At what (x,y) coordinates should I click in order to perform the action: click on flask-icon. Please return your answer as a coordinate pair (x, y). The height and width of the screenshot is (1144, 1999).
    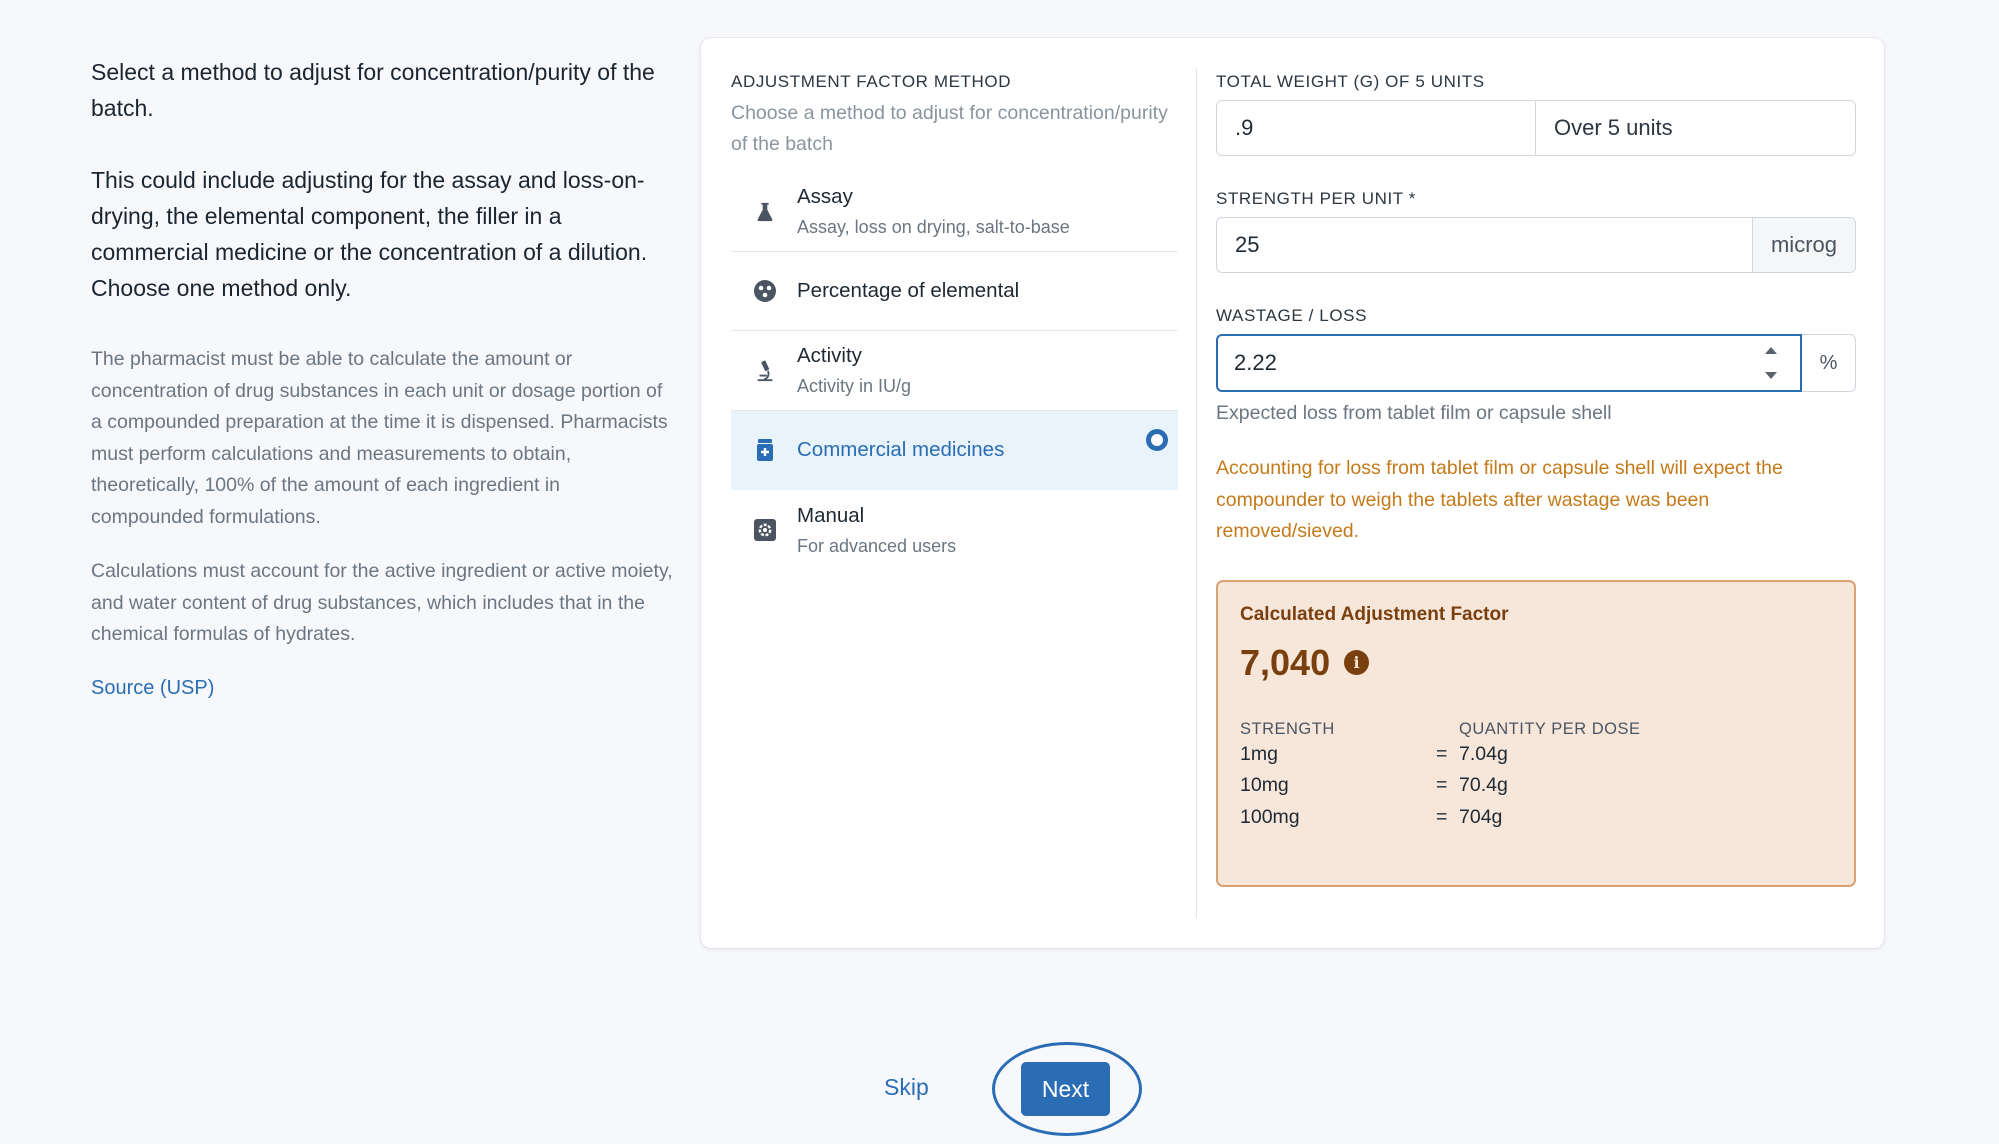
    Looking at the image, I should click on (765, 212).